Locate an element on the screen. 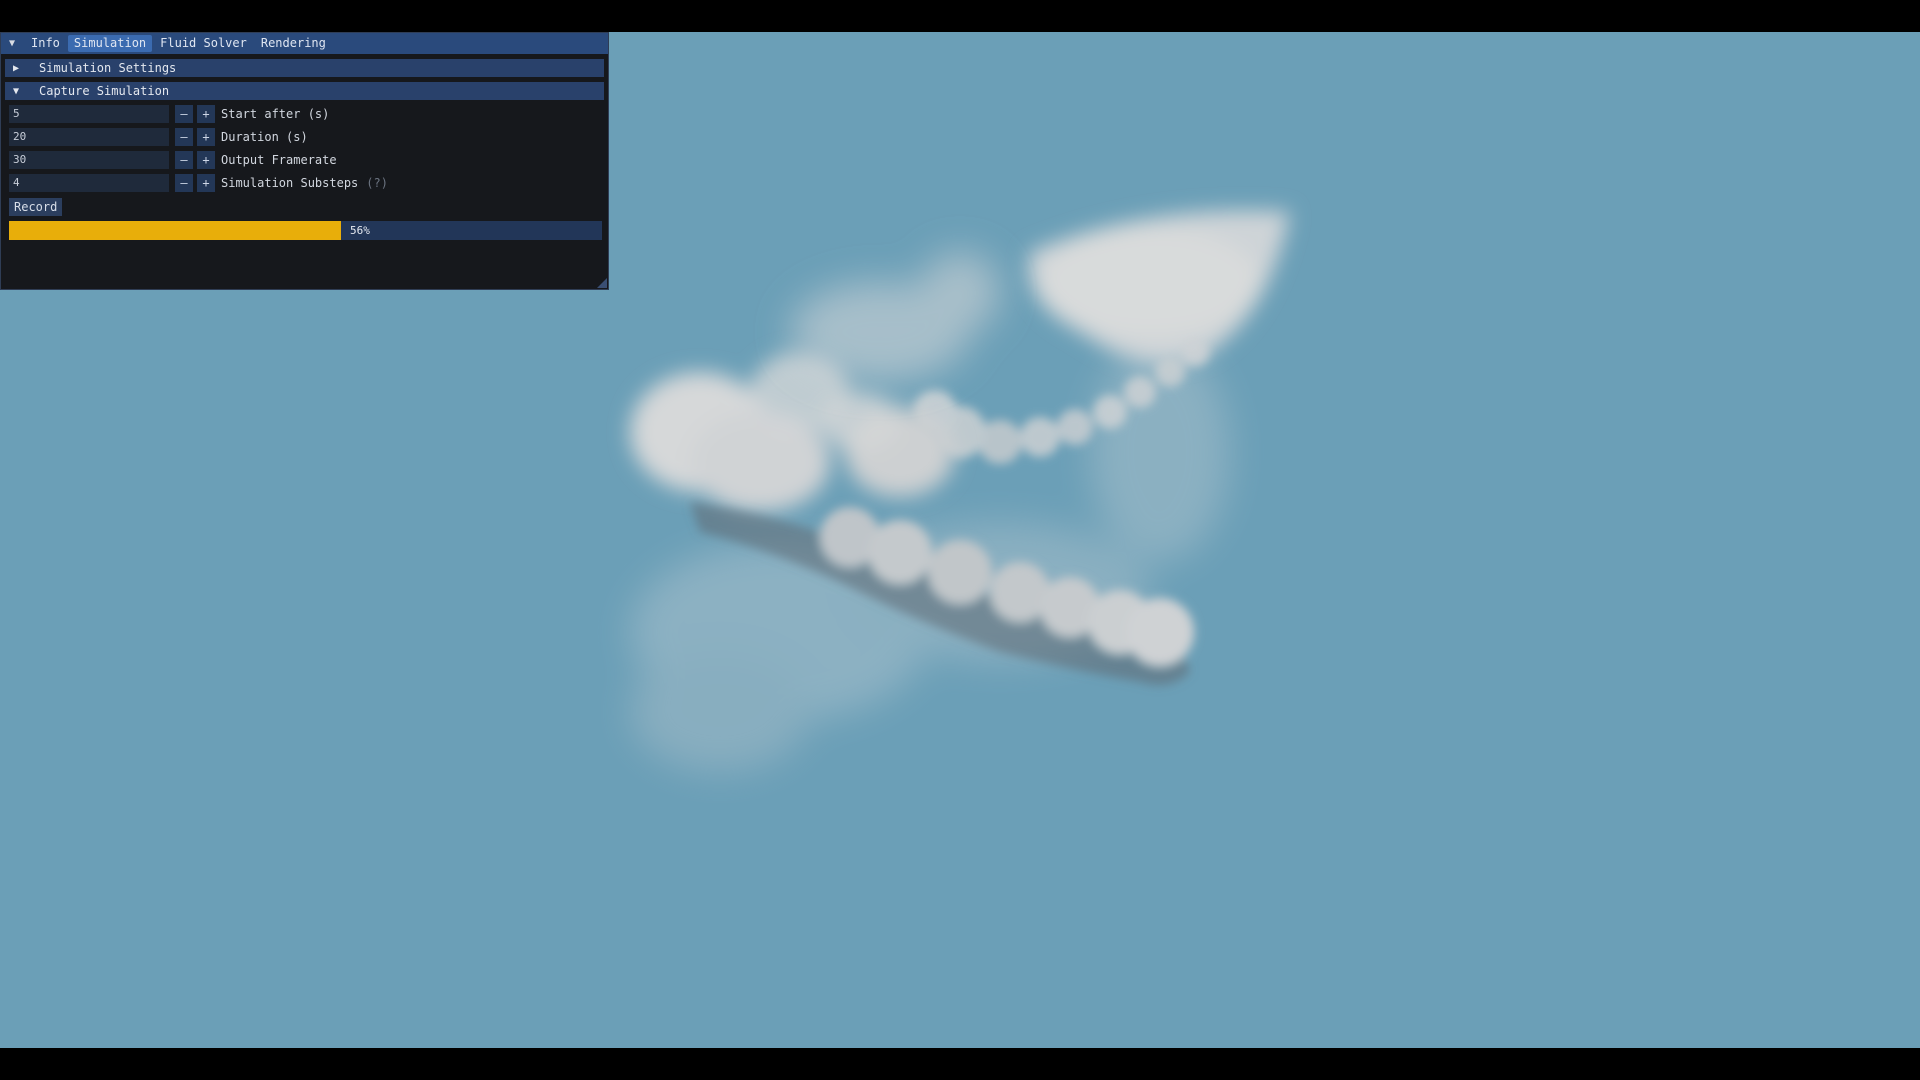 The width and height of the screenshot is (1920, 1080). duration-row: 20 – + Duration (s) is located at coordinates (308, 137).